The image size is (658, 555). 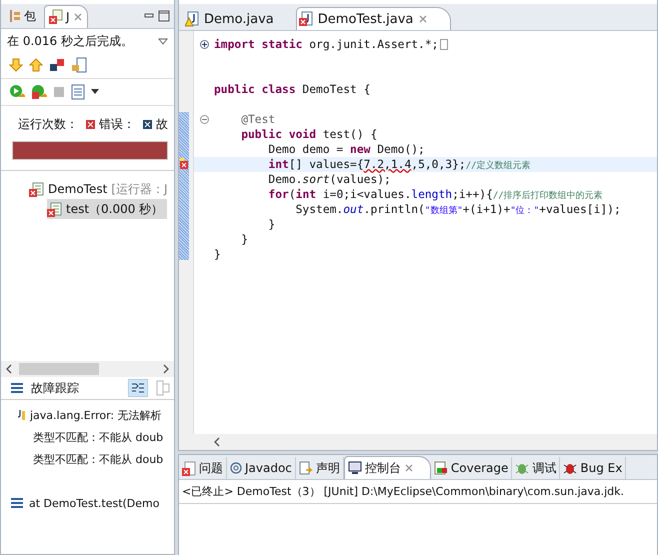 What do you see at coordinates (457, 209) in the screenshot?
I see `code-text: System.out.println("数组第"+(i+1)+"位："+values[i]);` at bounding box center [457, 209].